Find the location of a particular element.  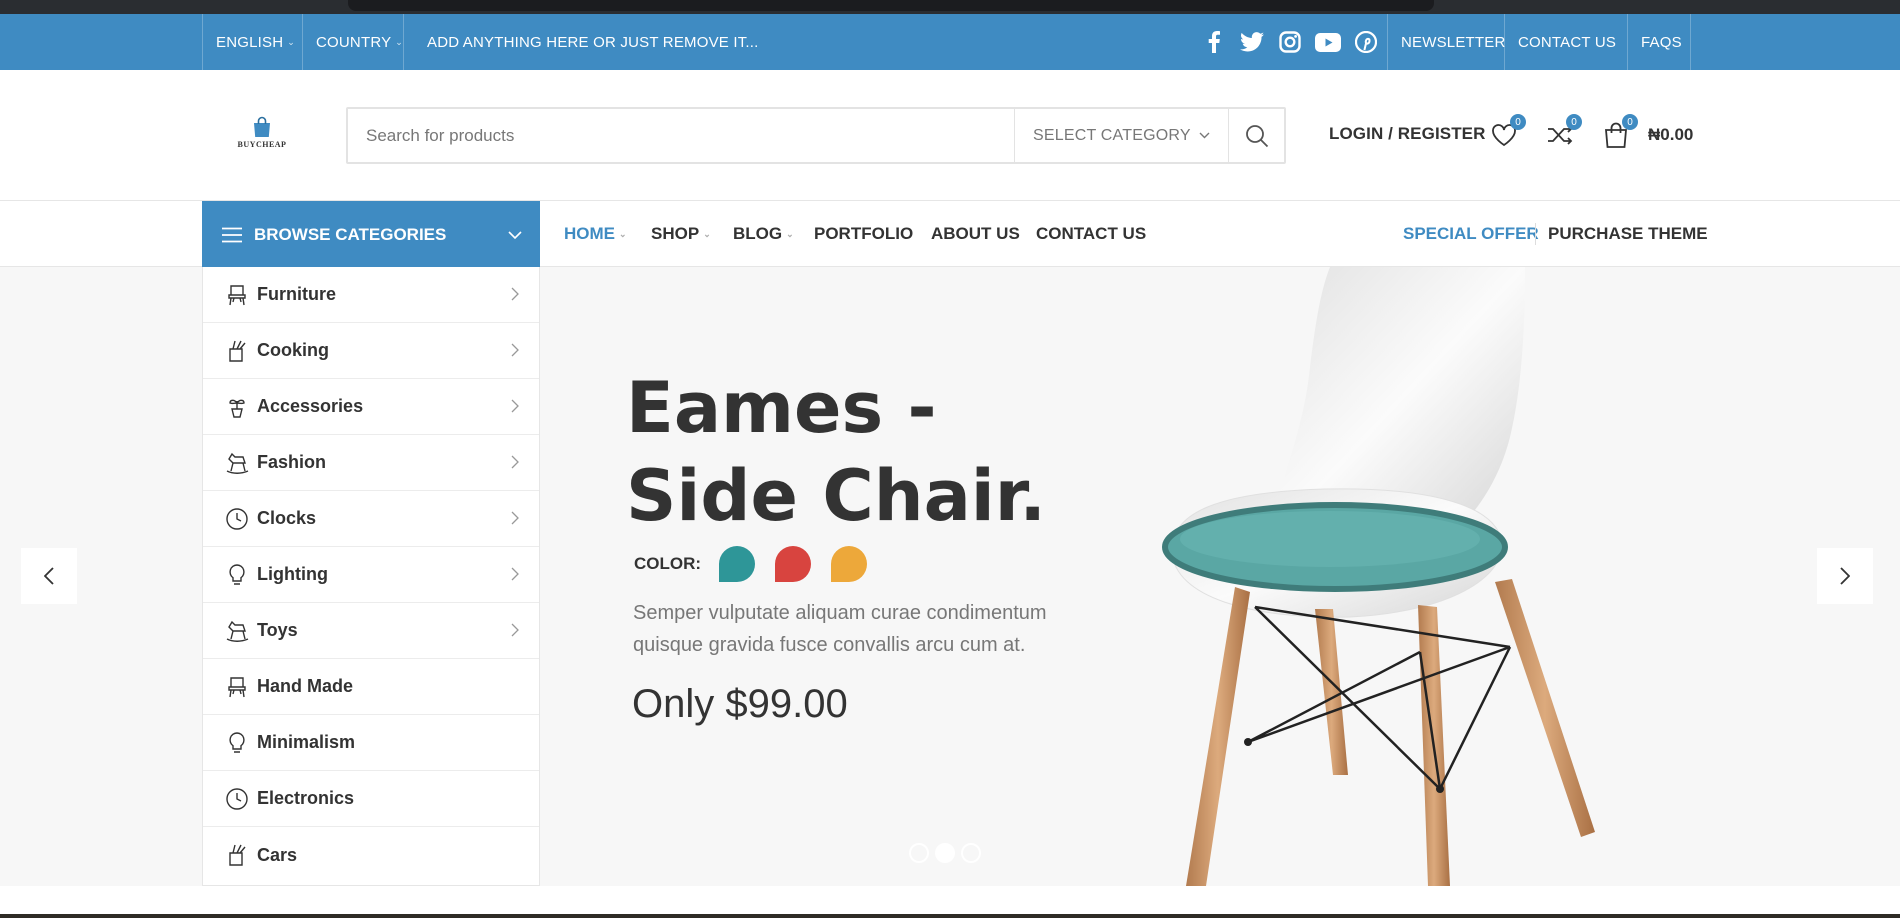

category-item-accessories: Accessories is located at coordinates (371, 407).